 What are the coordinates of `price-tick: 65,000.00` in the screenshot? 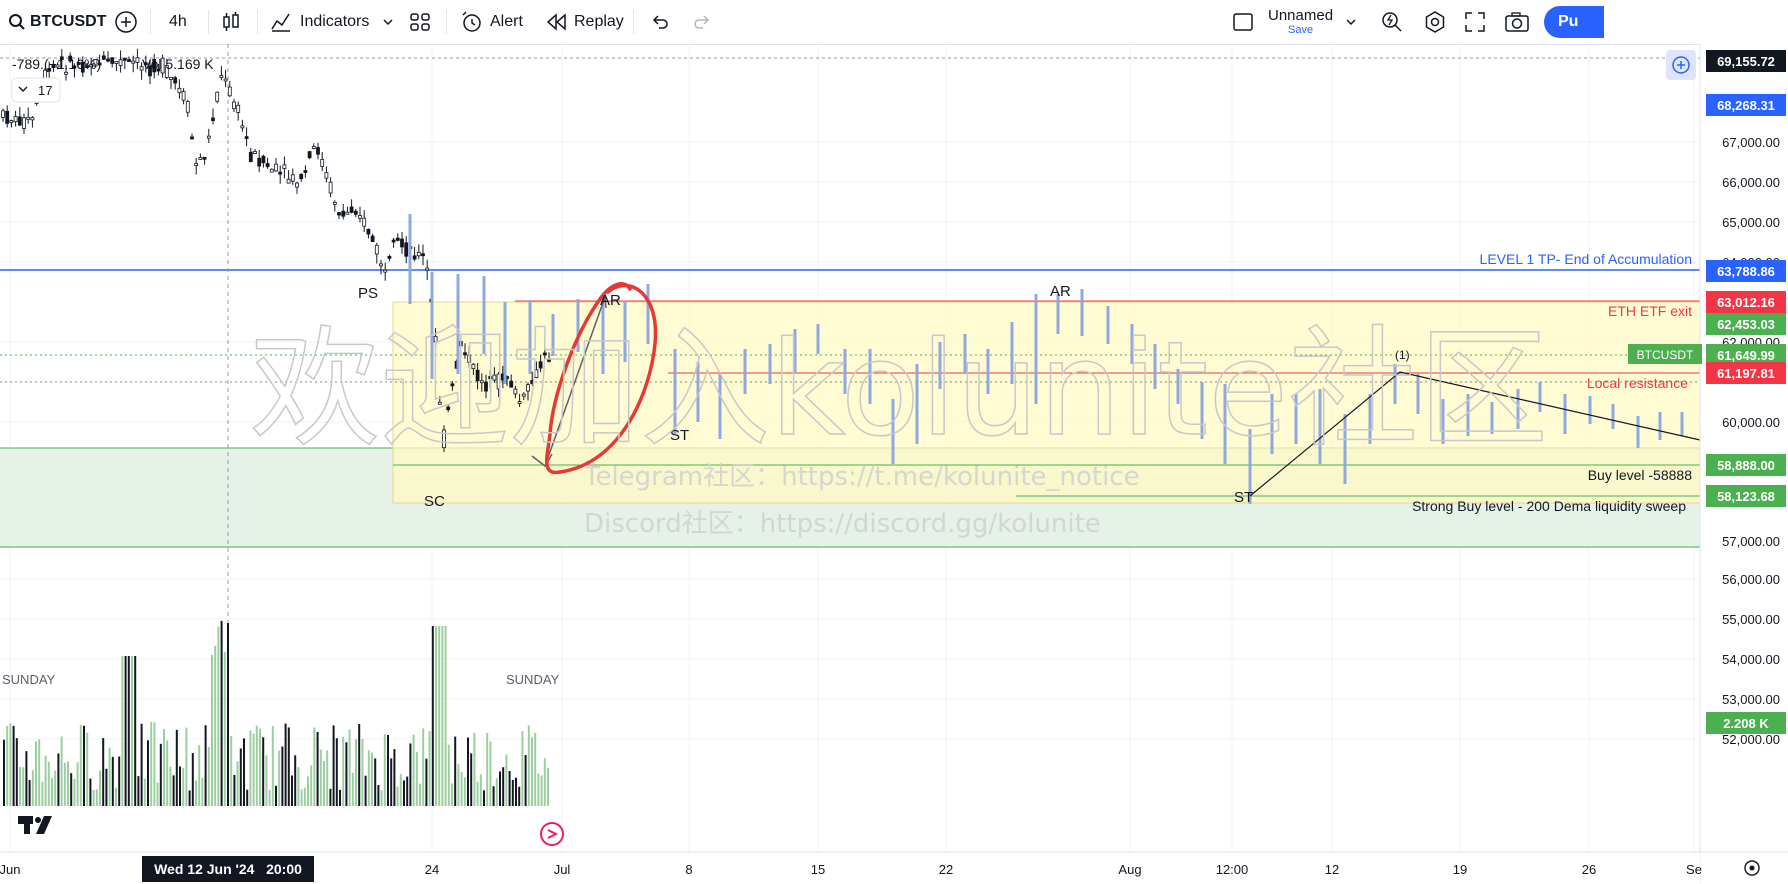 It's located at (1751, 222).